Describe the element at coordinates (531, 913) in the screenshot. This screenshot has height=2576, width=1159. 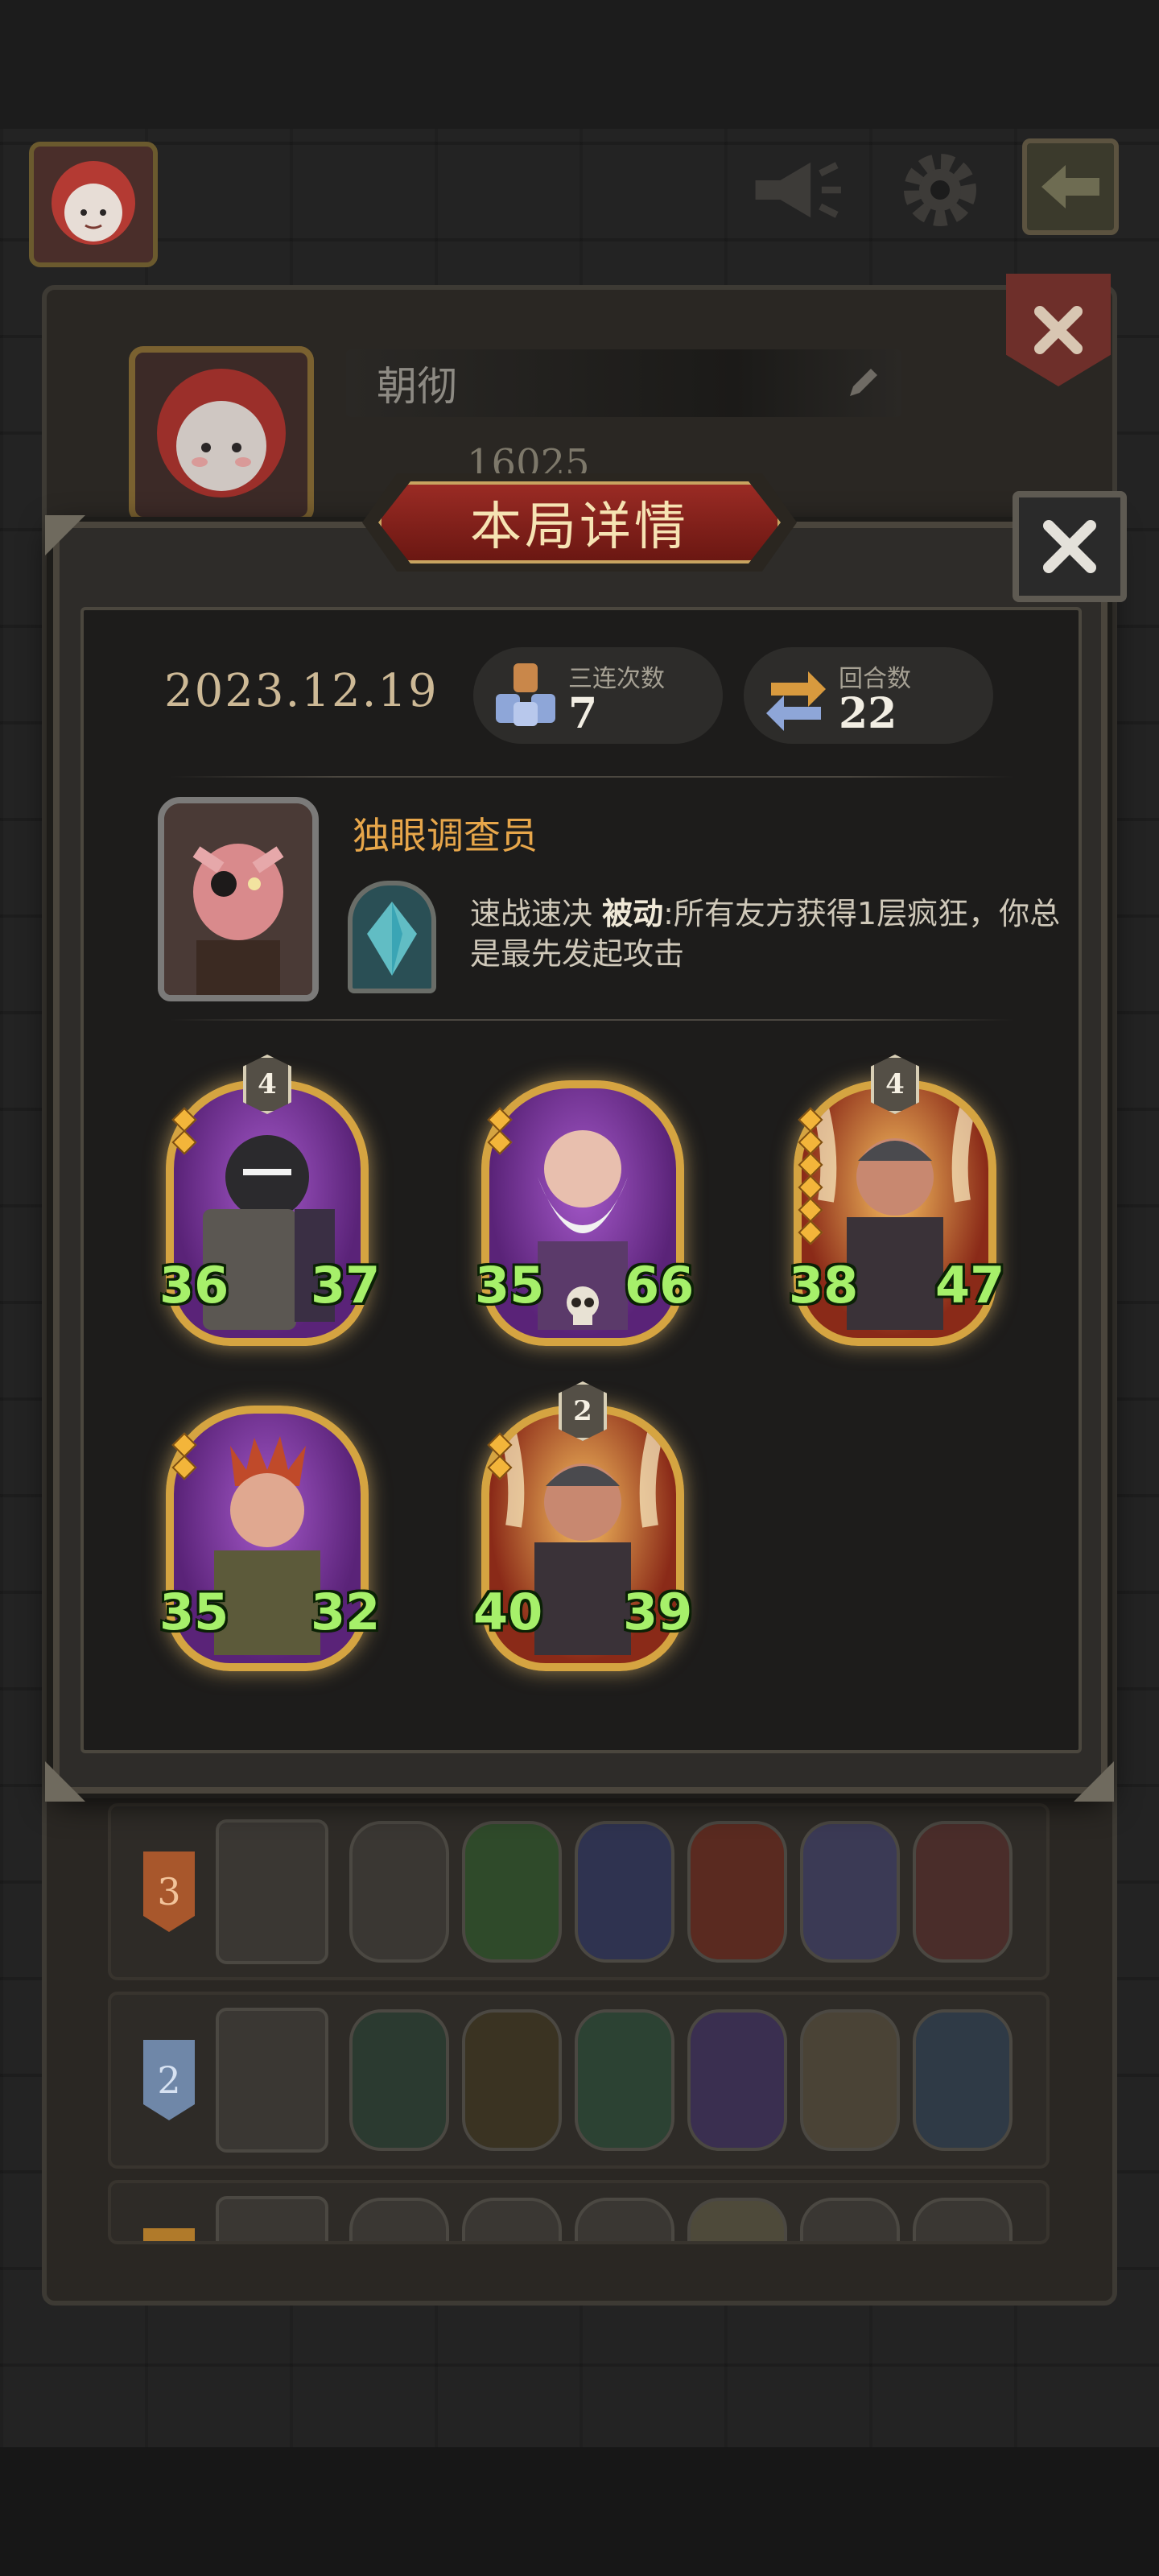
I see `skill-name: 速战速决` at that location.